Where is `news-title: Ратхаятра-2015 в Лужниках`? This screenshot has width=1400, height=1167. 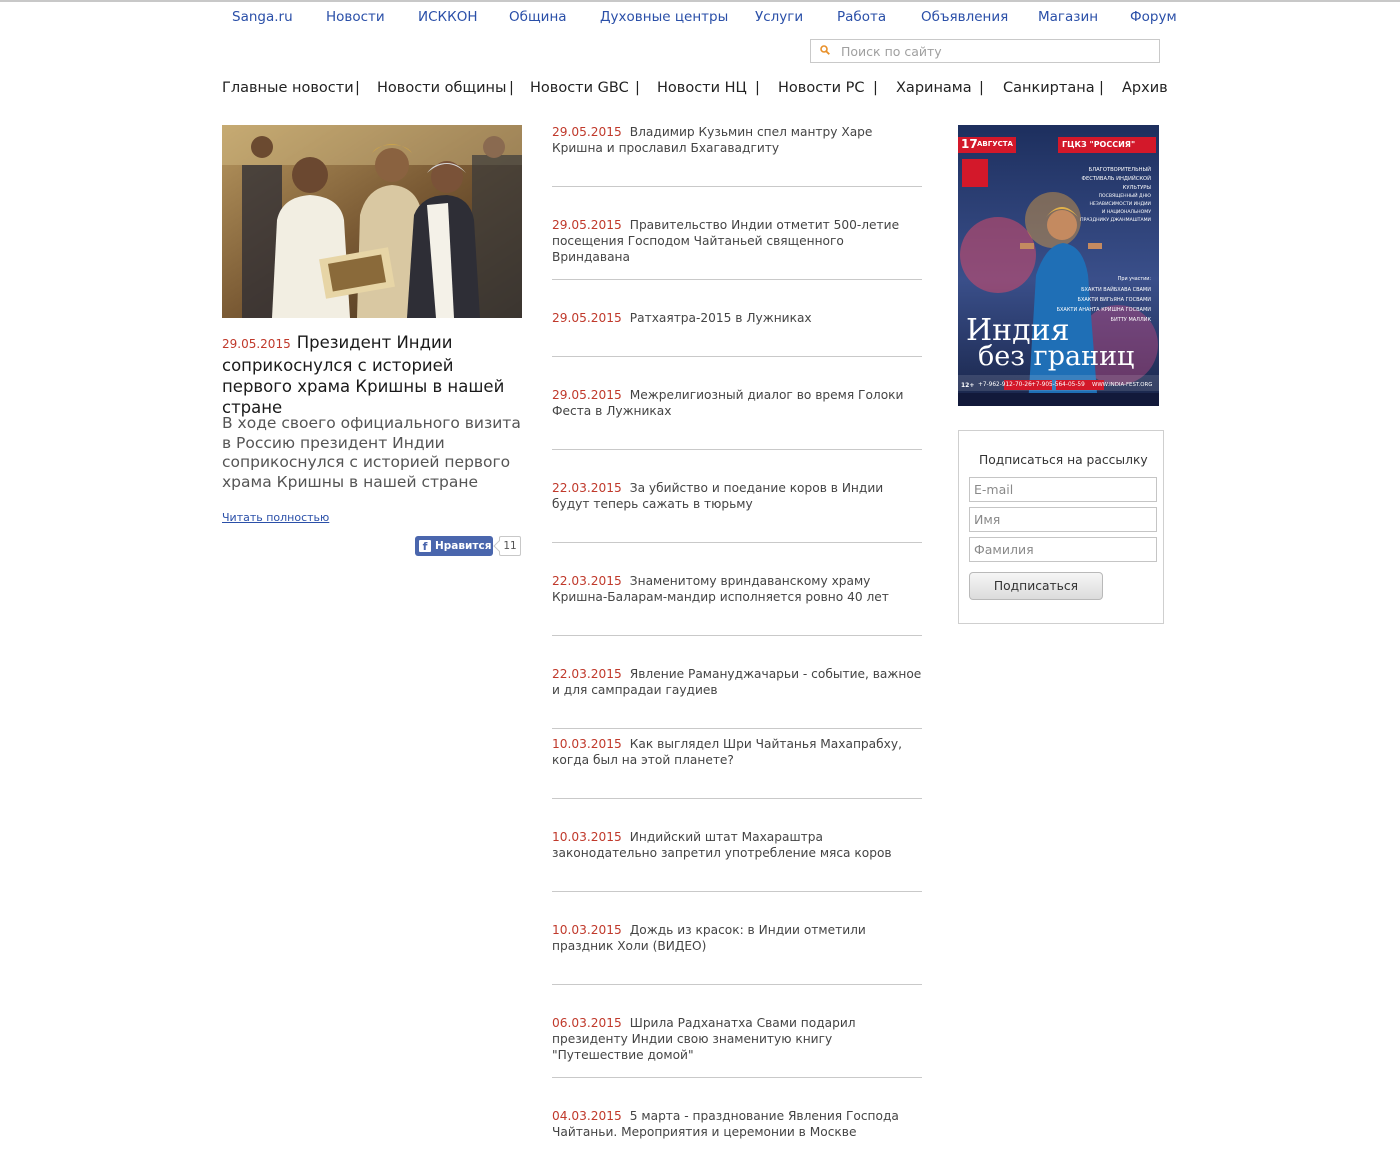
news-title: Ратхаятра-2015 в Лужниках is located at coordinates (721, 318).